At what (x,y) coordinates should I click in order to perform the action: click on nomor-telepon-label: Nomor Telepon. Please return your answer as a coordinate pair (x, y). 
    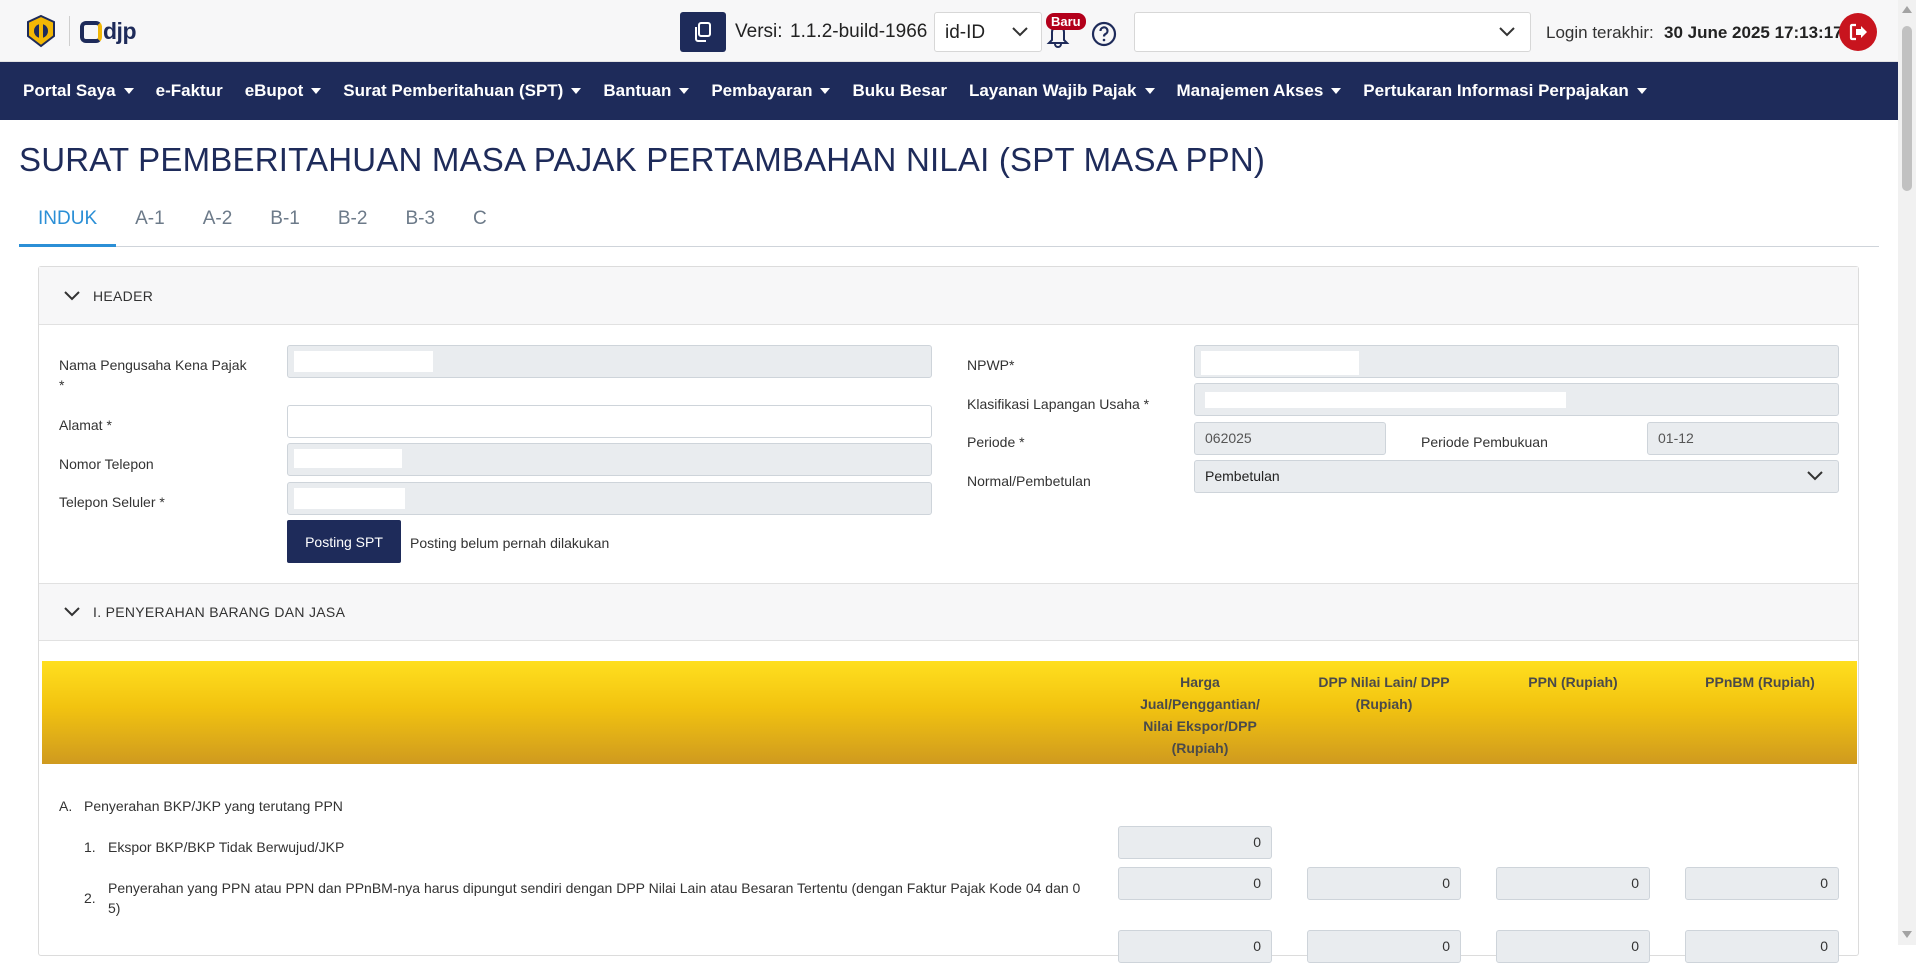
    Looking at the image, I should click on (106, 464).